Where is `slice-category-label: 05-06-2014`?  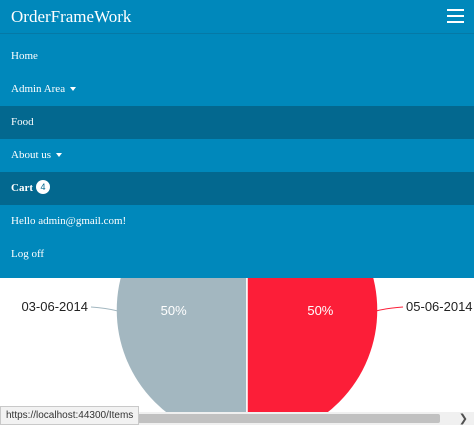 slice-category-label: 05-06-2014 is located at coordinates (439, 306).